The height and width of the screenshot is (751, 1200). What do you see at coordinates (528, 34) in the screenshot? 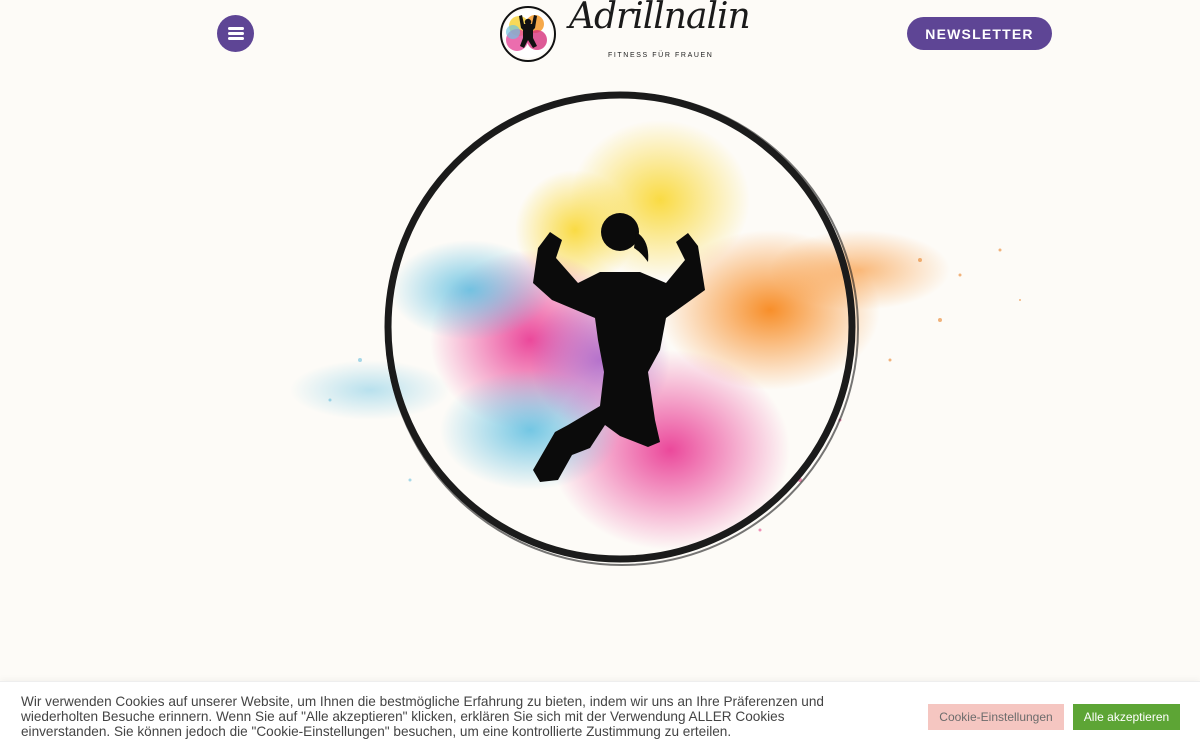
I see `logo-badge-icon` at bounding box center [528, 34].